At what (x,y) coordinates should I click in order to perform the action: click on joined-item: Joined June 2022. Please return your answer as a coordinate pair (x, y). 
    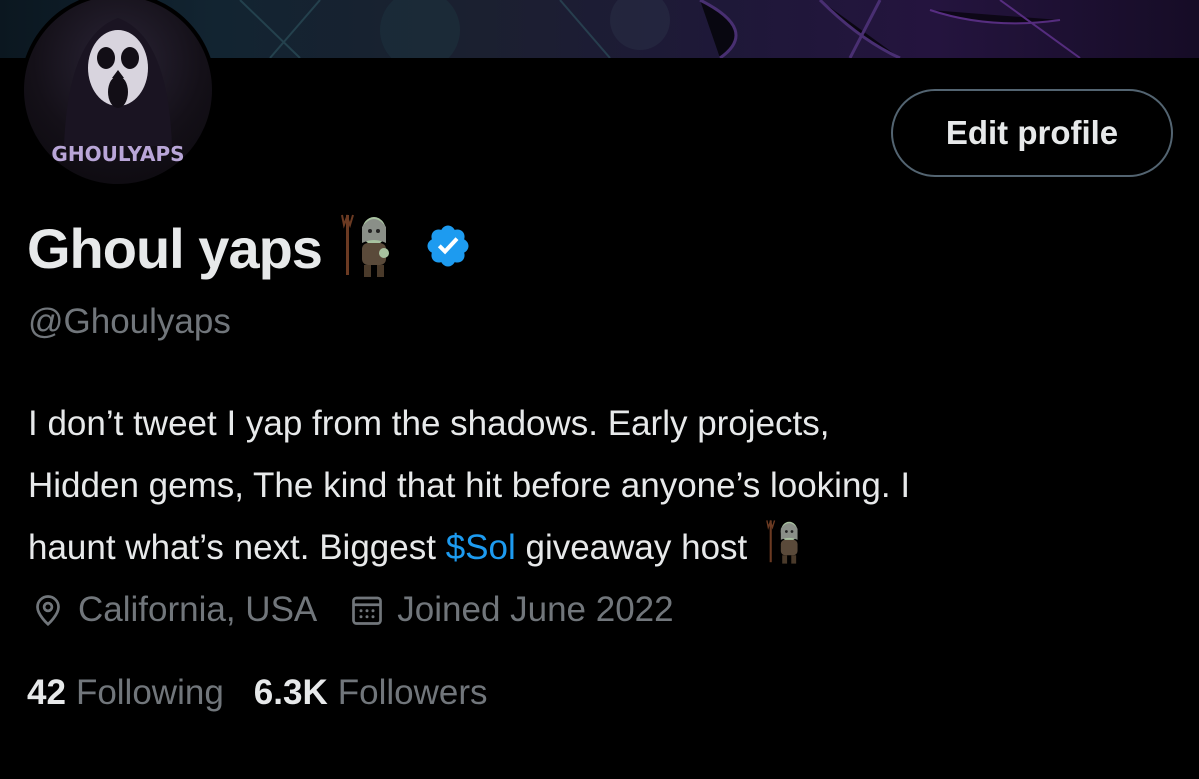
    Looking at the image, I should click on (511, 610).